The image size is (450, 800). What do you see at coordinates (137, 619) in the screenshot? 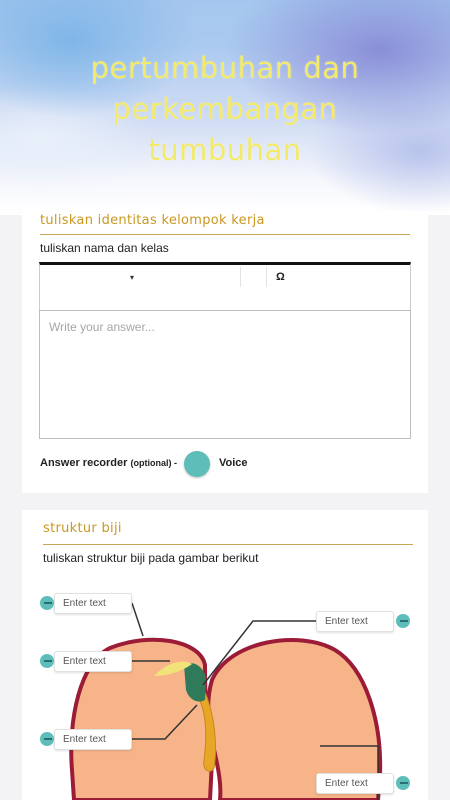
I see `connector-line` at bounding box center [137, 619].